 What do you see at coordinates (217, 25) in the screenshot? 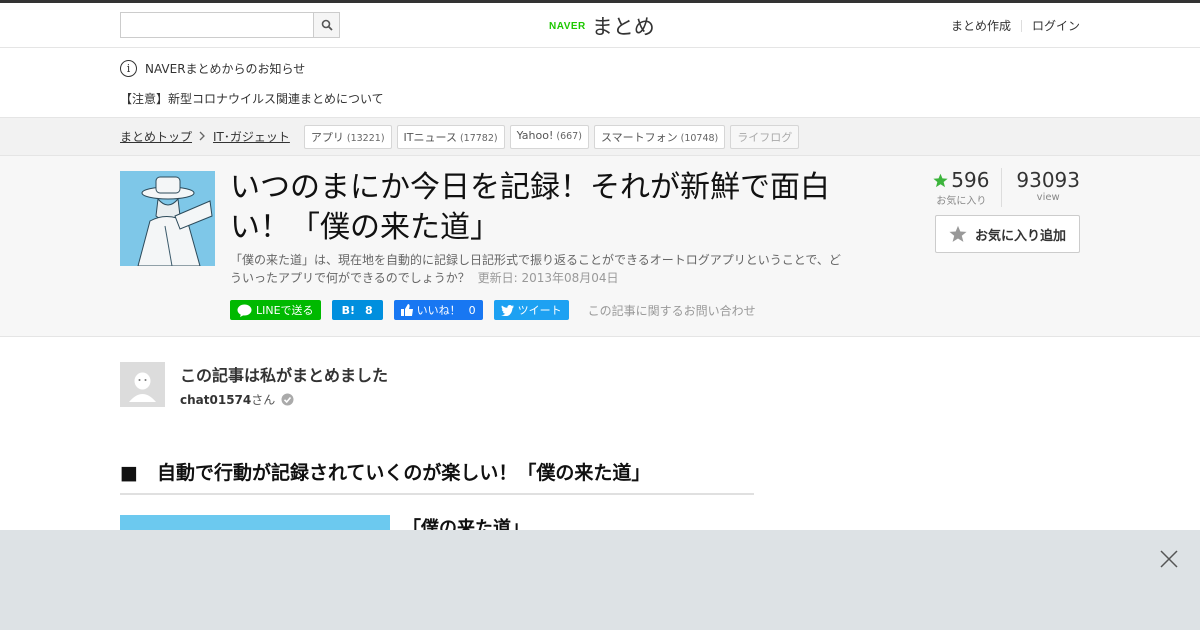
I see `search-input` at bounding box center [217, 25].